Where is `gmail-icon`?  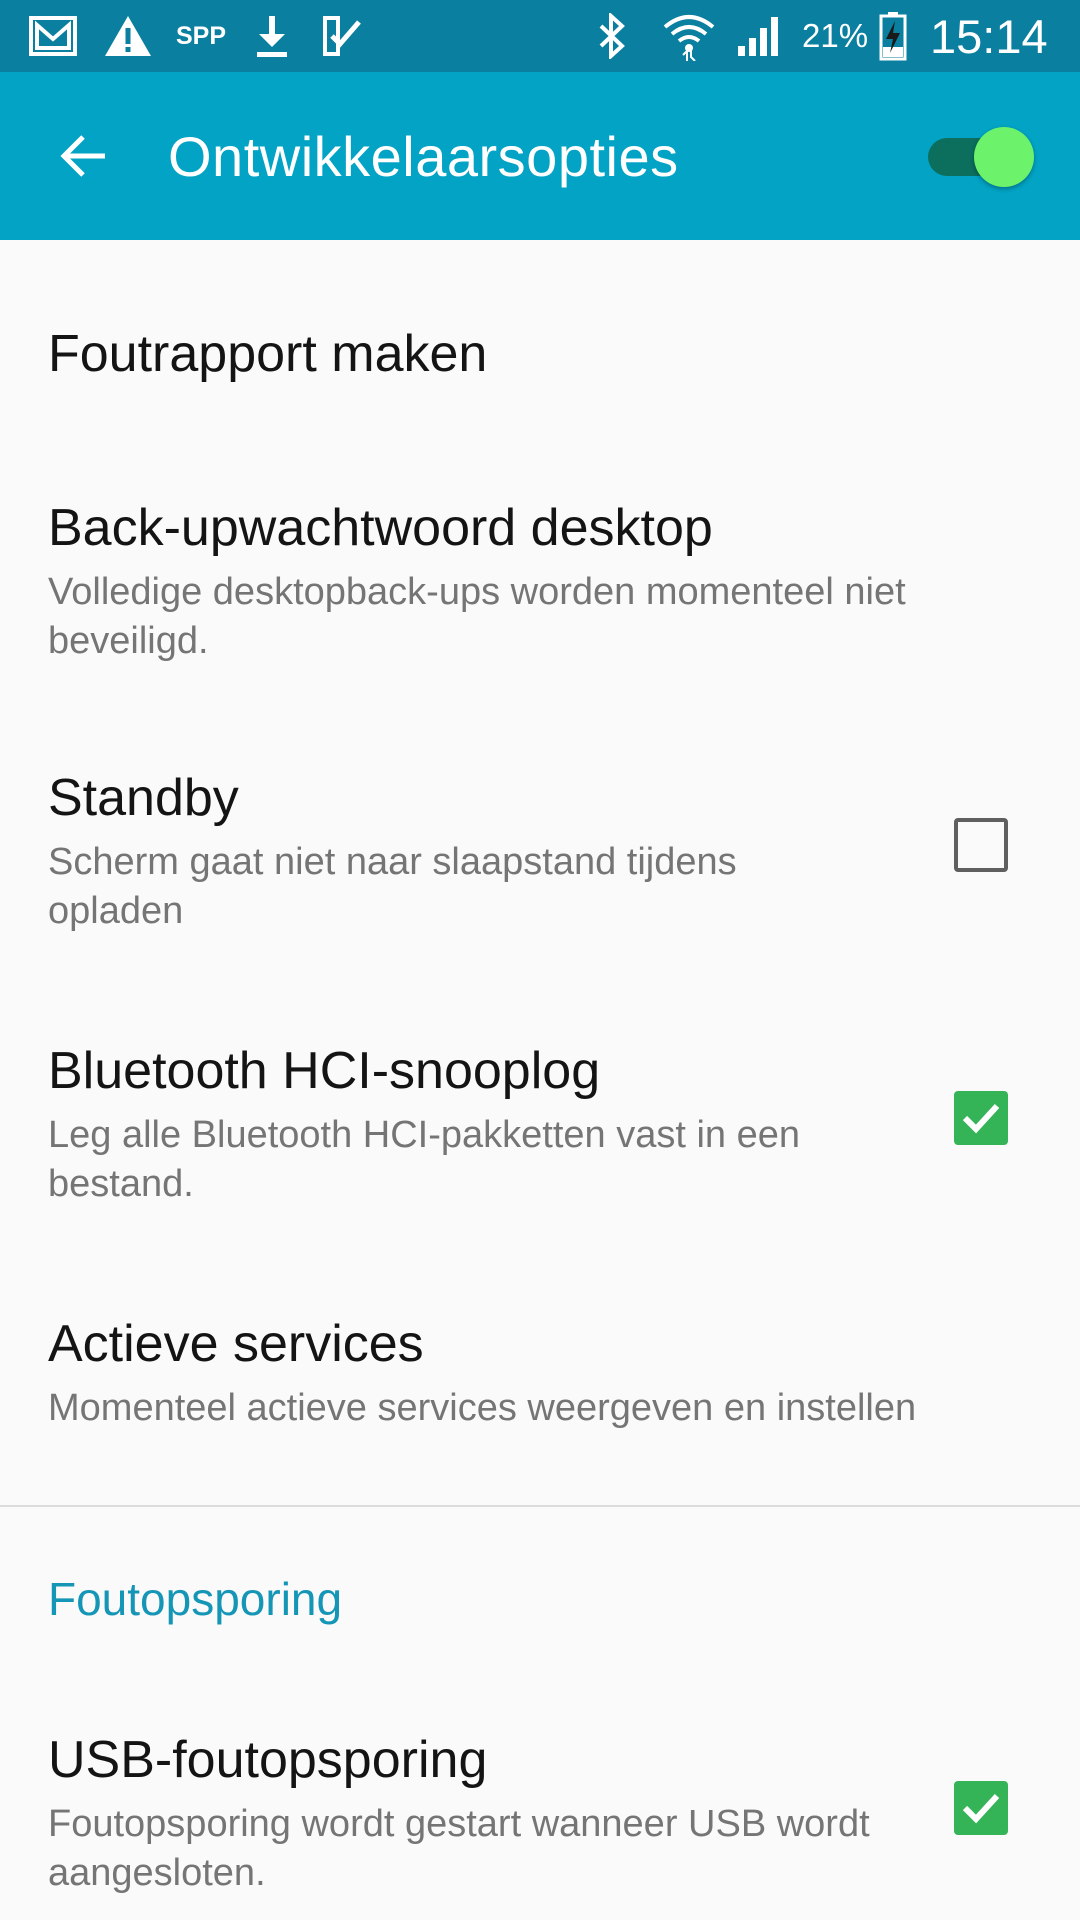
gmail-icon is located at coordinates (54, 36).